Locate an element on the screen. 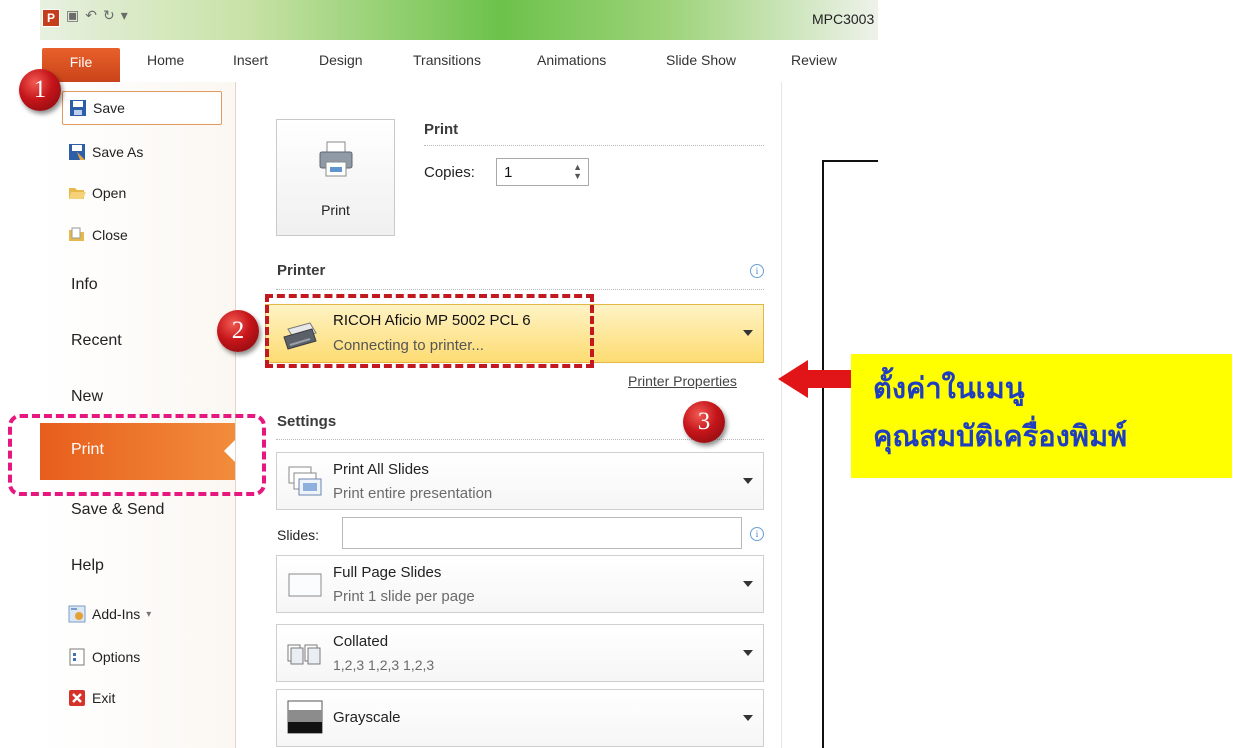 This screenshot has width=1235, height=748. powerpoint-app-icon: P is located at coordinates (51, 18).